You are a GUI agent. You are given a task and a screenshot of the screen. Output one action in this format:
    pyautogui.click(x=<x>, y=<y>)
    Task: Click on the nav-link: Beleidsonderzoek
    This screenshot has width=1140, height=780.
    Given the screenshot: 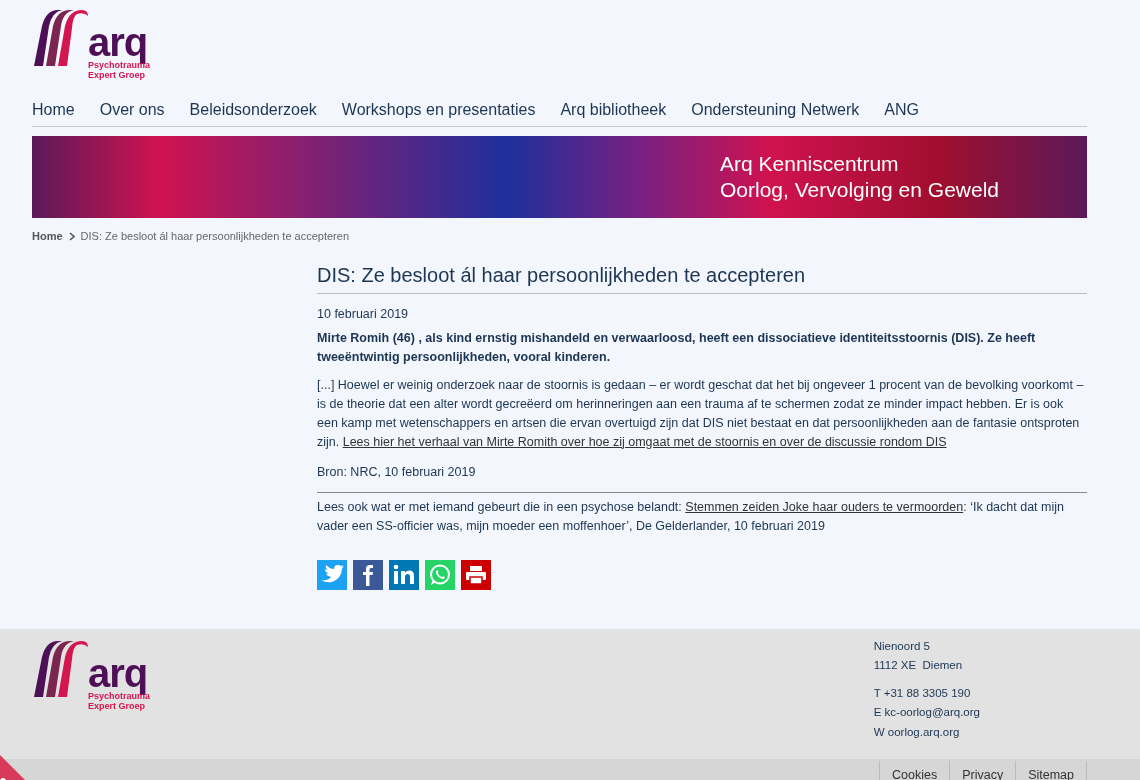 What is the action you would take?
    pyautogui.click(x=253, y=110)
    